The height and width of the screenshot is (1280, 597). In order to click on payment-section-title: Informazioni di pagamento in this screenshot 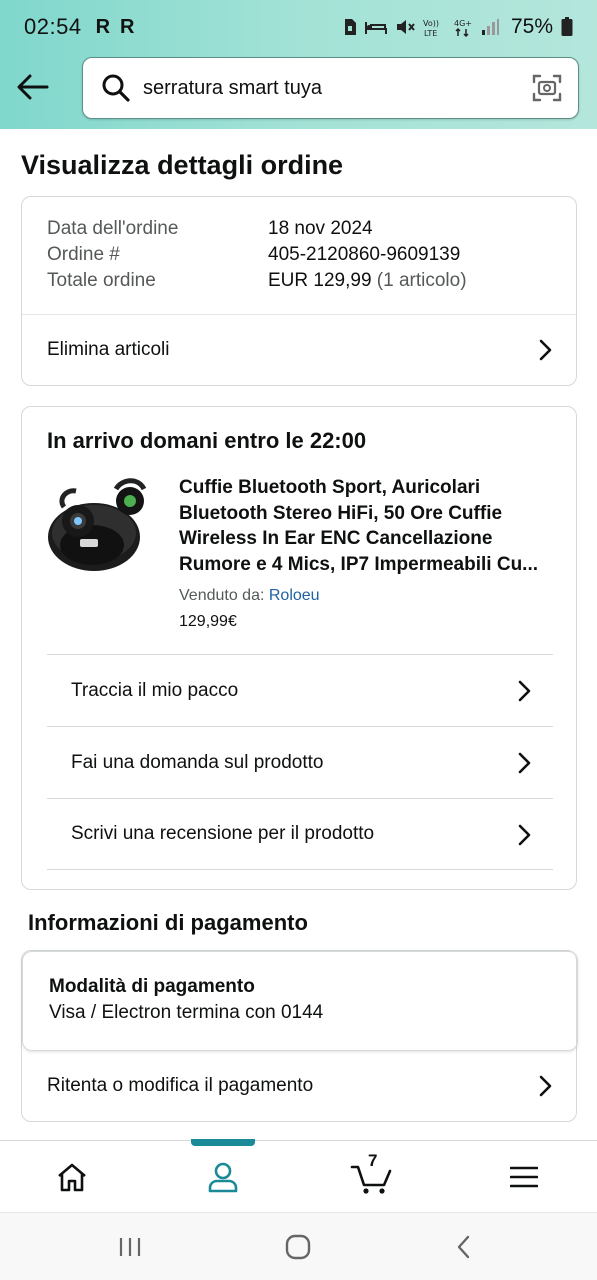, I will do `click(168, 922)`.